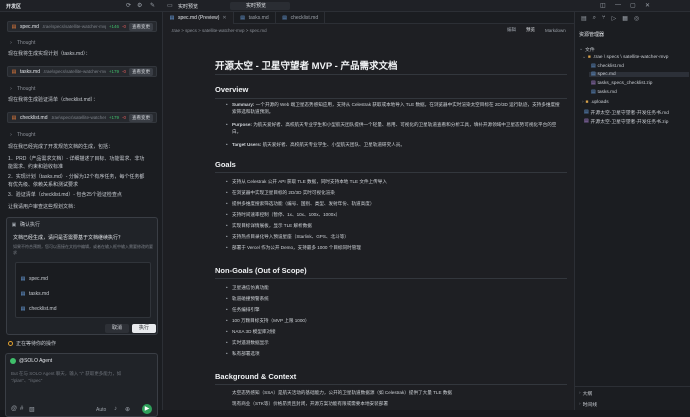 The image size is (690, 417). I want to click on settings-icon: ⚙, so click(139, 5).